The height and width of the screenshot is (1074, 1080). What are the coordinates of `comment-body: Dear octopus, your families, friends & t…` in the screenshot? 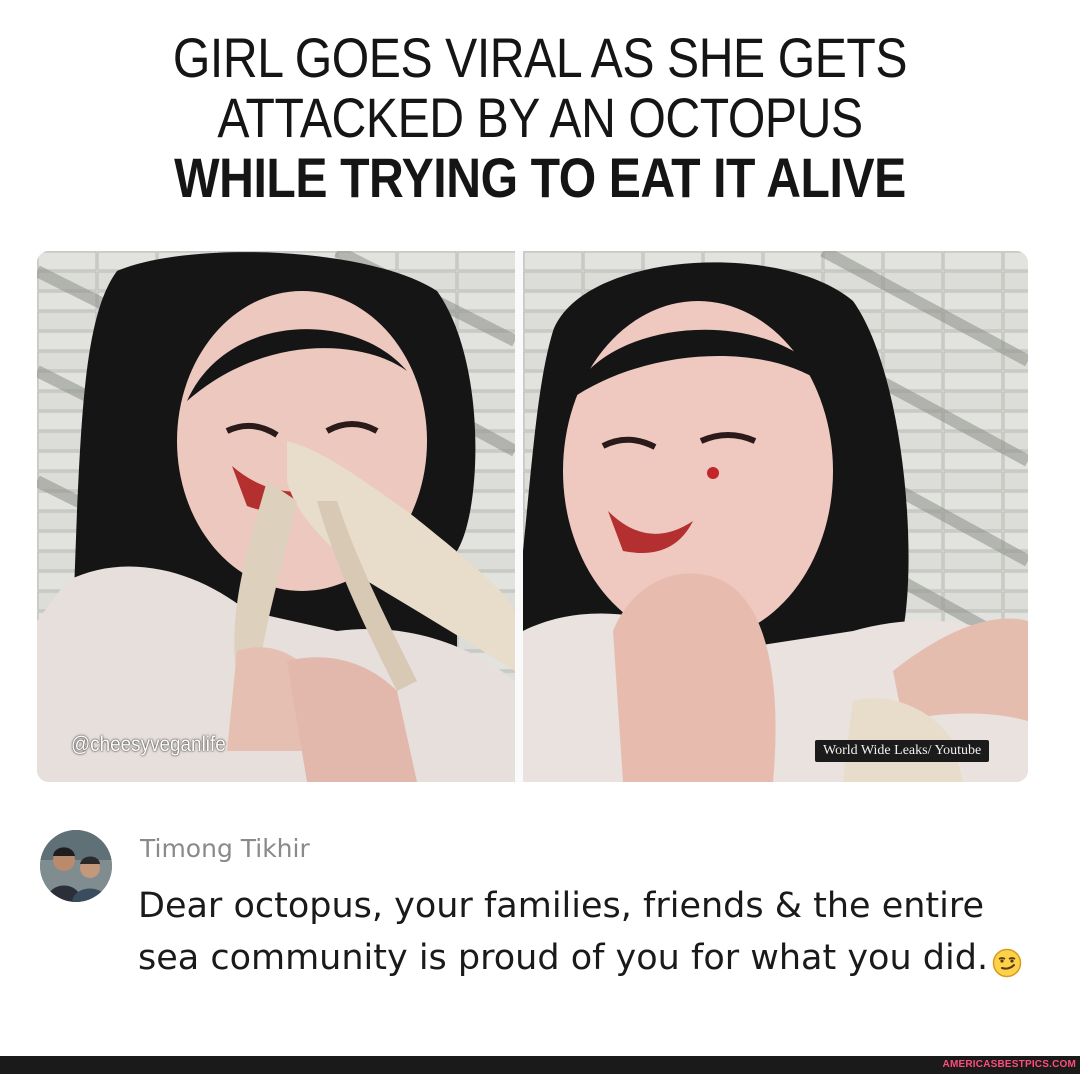 It's located at (563, 932).